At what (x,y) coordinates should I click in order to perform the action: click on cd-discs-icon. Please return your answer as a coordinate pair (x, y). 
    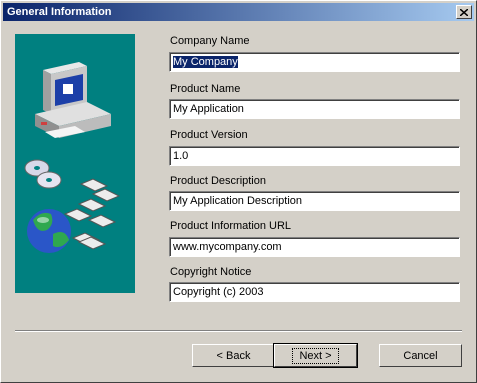
    Looking at the image, I should click on (43, 174).